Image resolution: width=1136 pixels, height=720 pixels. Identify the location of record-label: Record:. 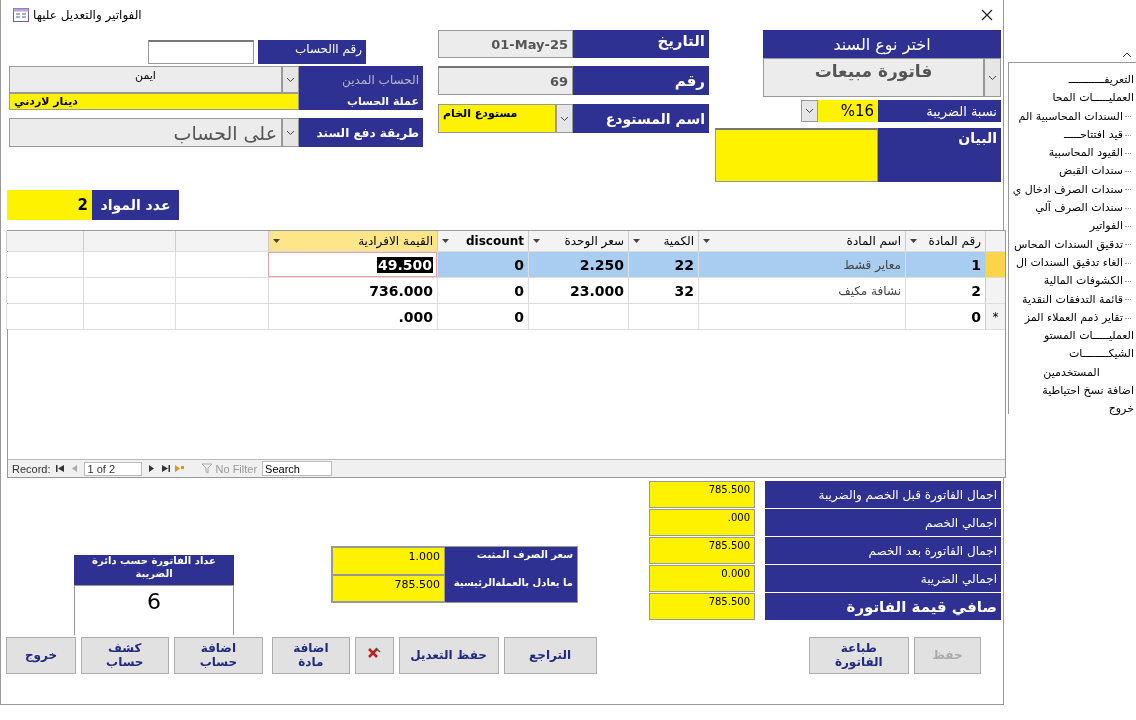
(31, 468).